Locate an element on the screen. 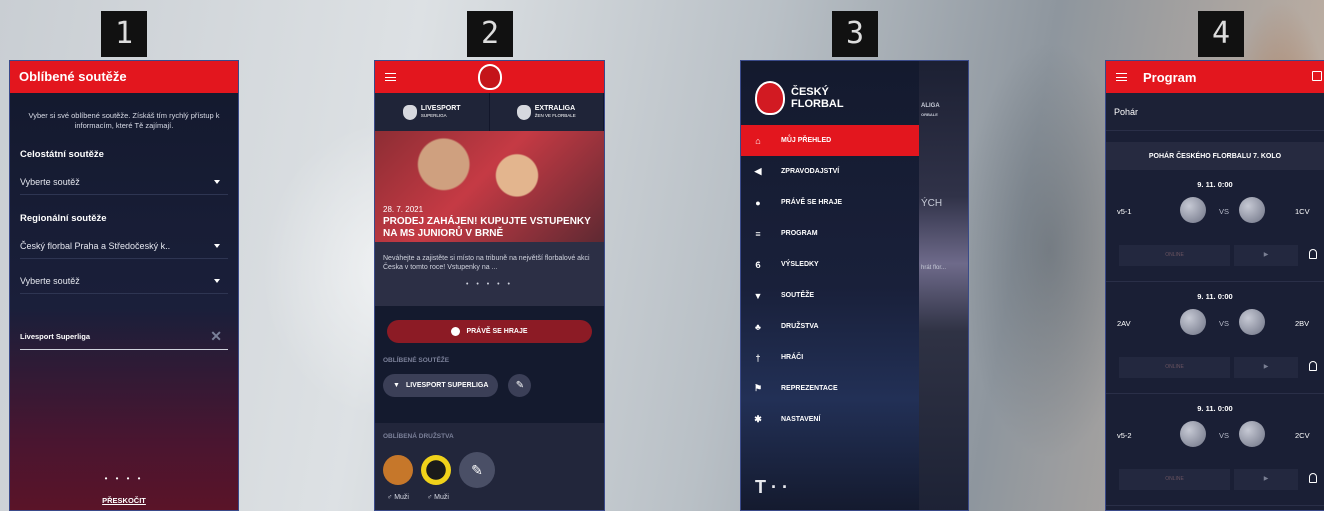 The image size is (1324, 511). flag-icon: ⚑ is located at coordinates (758, 388).